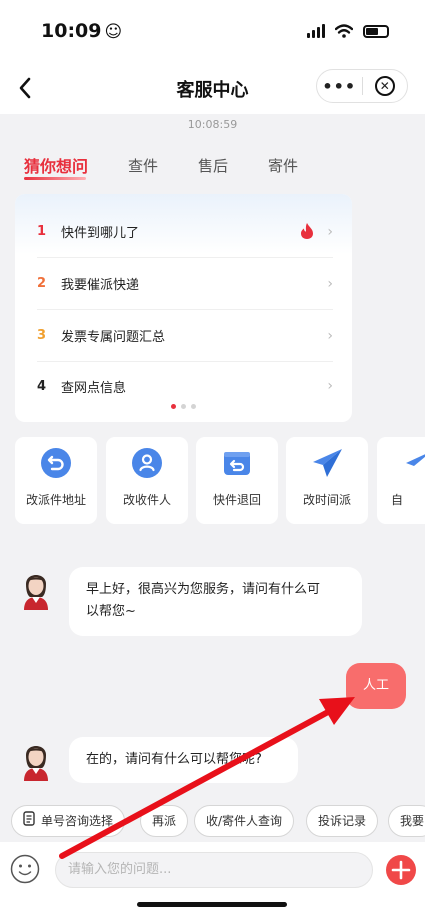 The image size is (425, 915). Describe the element at coordinates (185, 284) in the screenshot. I see `faq-item-2: 2 我要催派快递 ›` at that location.